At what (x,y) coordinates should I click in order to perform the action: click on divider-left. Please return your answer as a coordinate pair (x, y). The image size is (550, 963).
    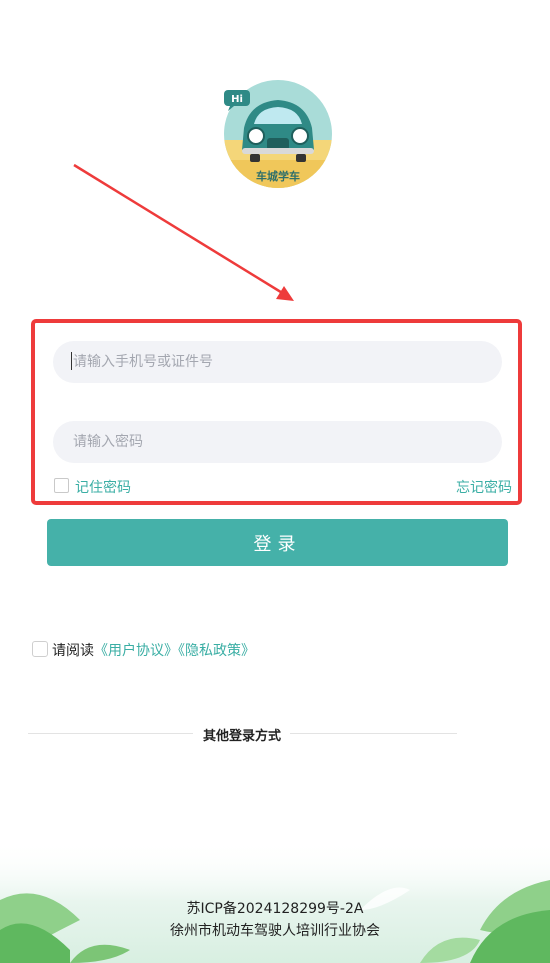
    Looking at the image, I should click on (110, 733).